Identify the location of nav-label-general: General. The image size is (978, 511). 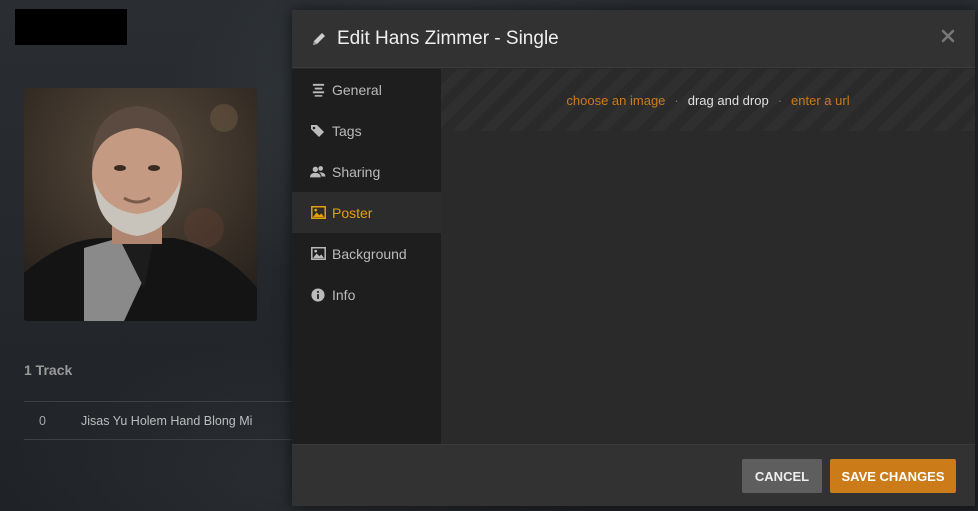
(357, 89).